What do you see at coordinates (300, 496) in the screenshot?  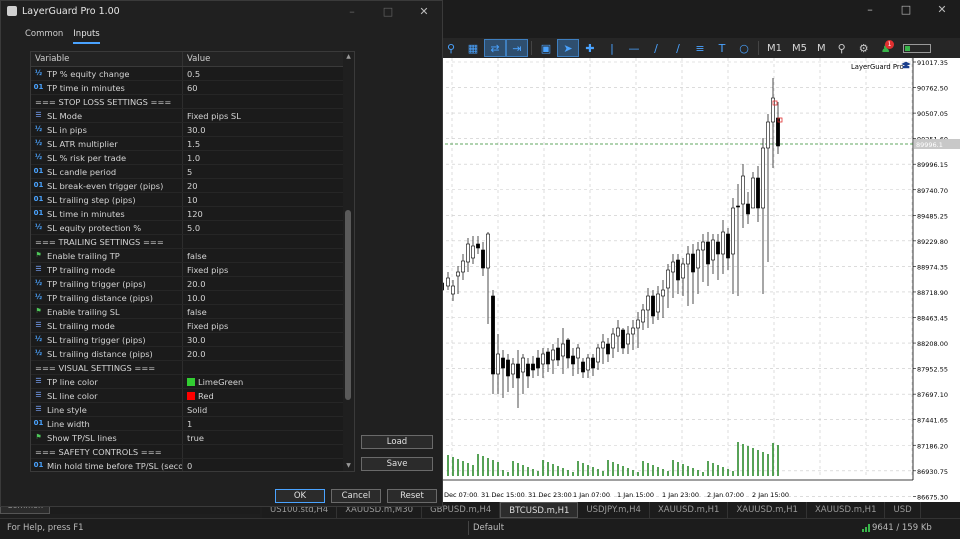 I see `ok-button: OK` at bounding box center [300, 496].